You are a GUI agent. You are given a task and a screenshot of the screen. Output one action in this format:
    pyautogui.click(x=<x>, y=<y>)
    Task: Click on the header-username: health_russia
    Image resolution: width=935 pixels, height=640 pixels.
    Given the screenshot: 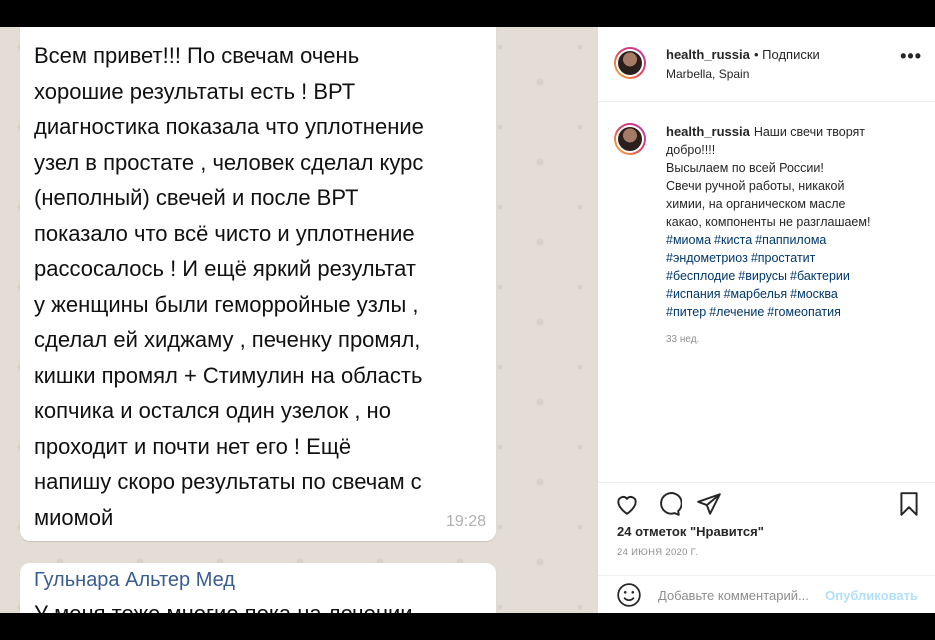 What is the action you would take?
    pyautogui.click(x=708, y=54)
    